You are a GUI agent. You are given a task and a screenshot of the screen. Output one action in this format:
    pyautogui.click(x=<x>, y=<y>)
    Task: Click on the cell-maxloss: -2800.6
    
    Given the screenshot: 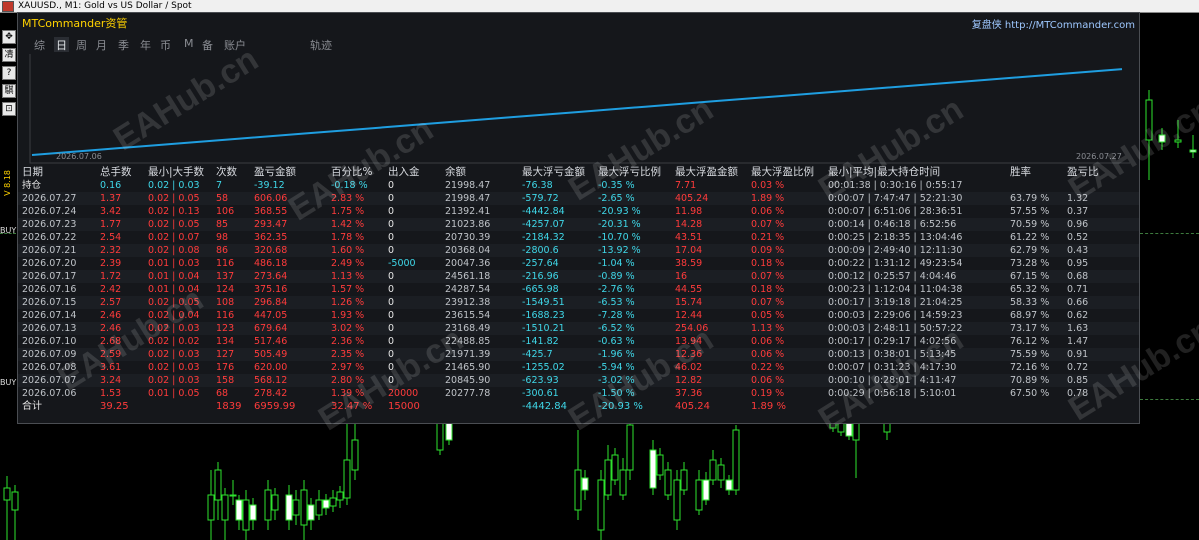 What is the action you would take?
    pyautogui.click(x=540, y=250)
    